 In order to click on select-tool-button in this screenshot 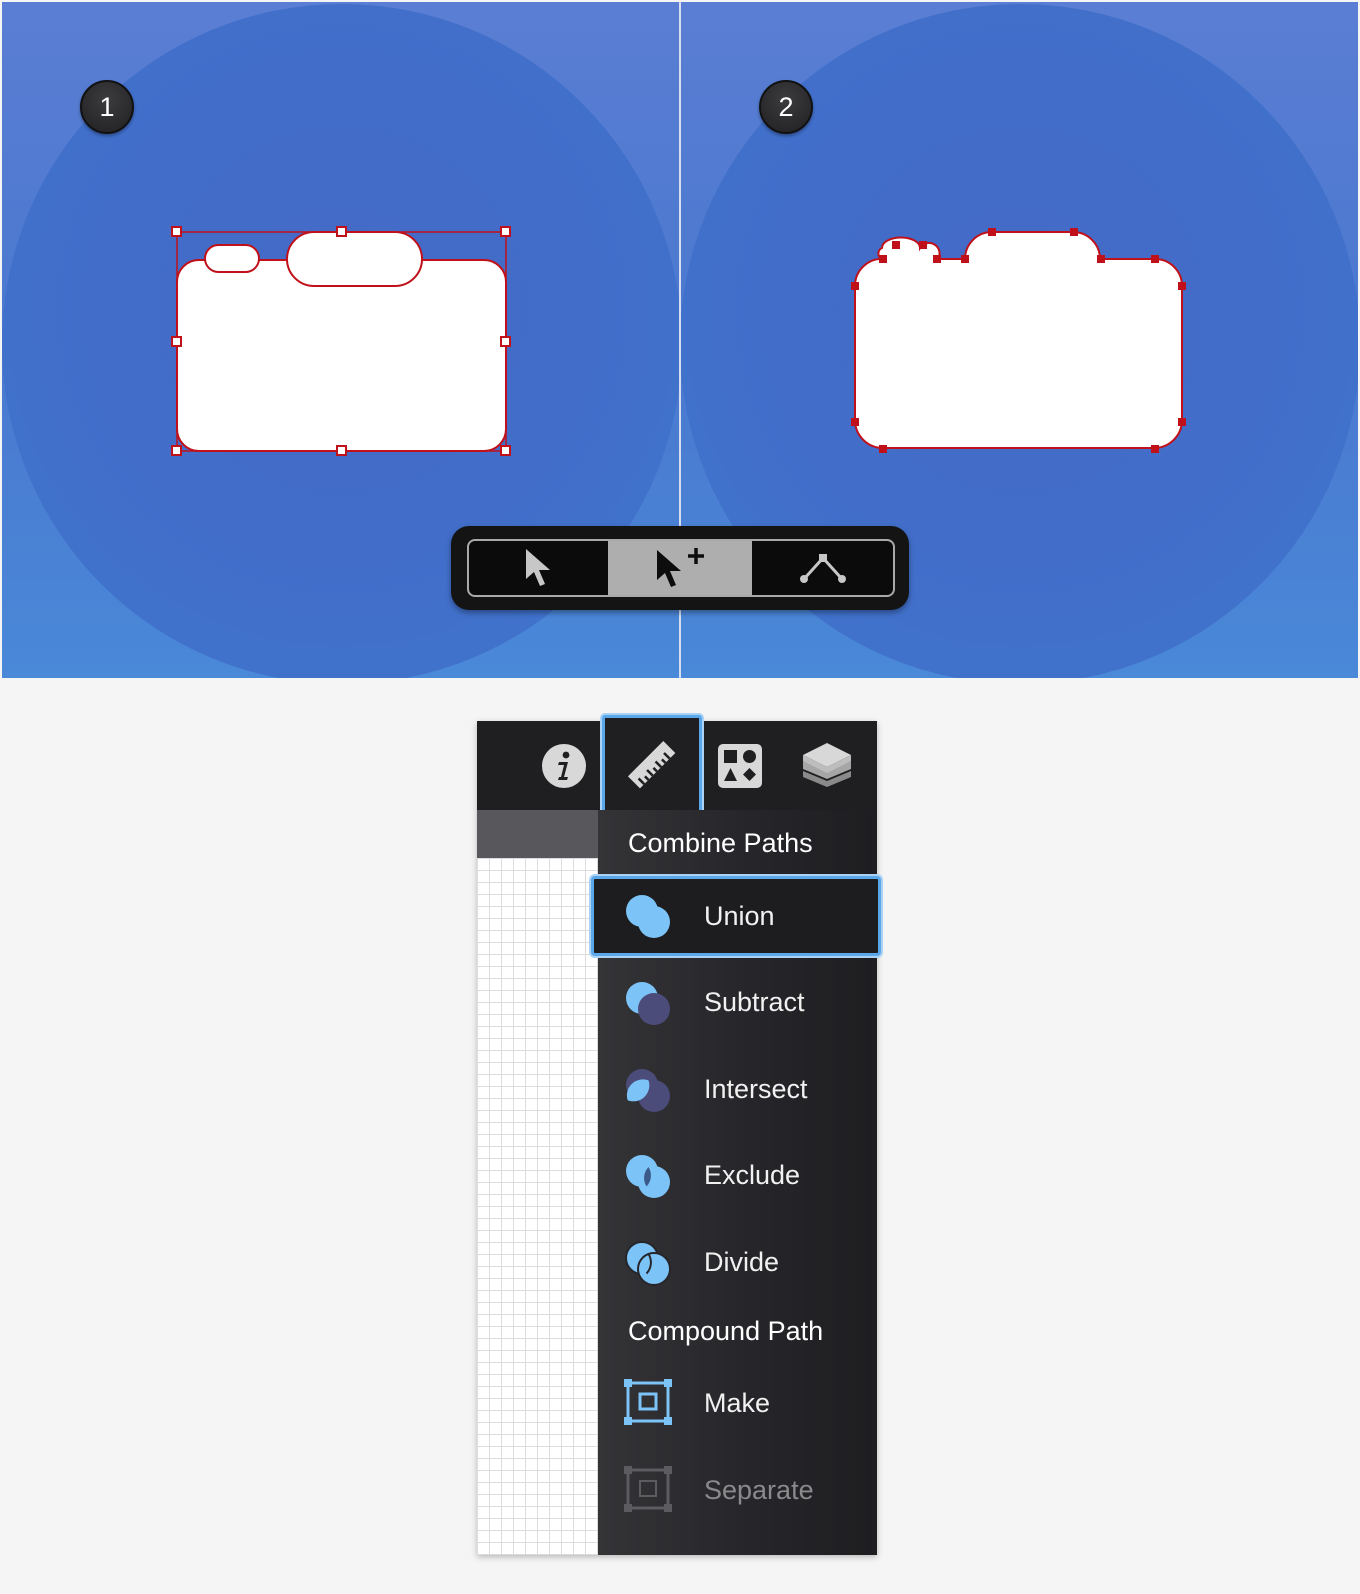, I will do `click(538, 568)`.